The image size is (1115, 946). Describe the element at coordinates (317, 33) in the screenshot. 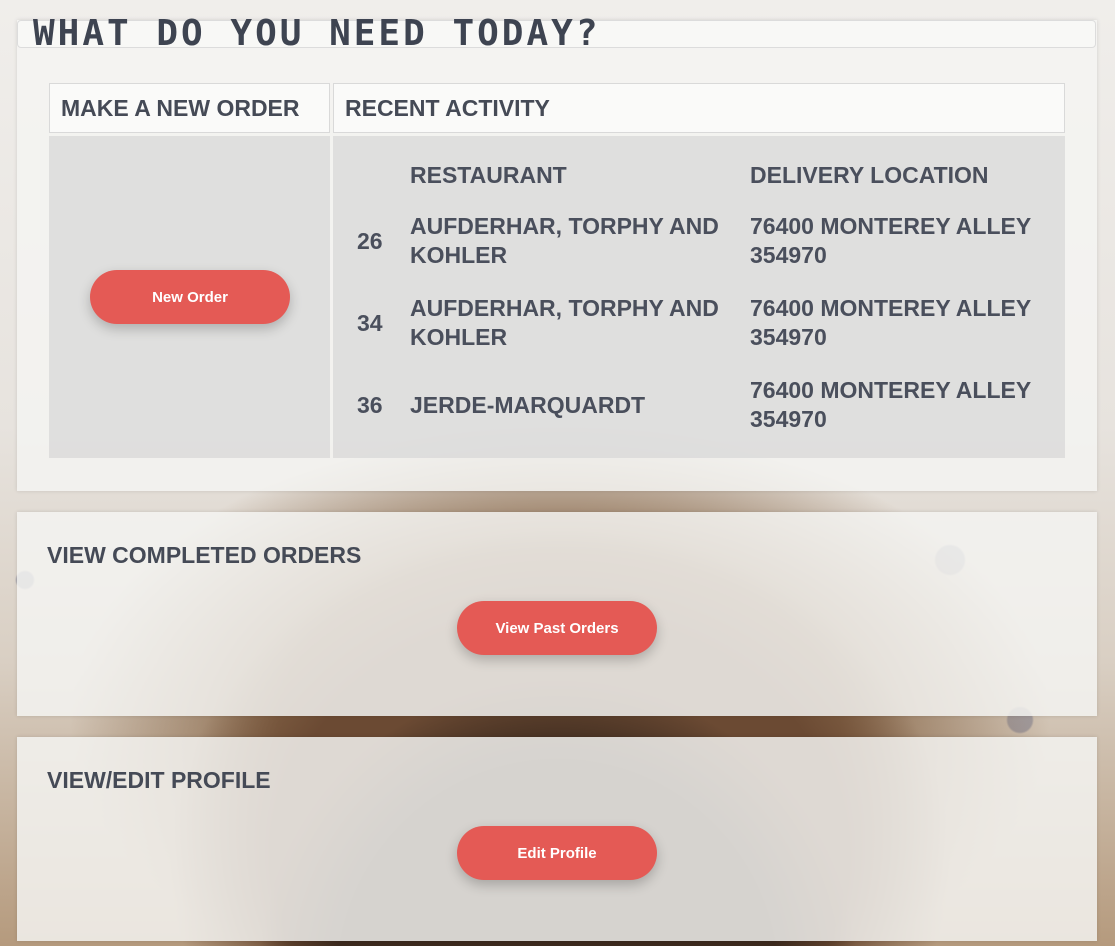

I see `page-title: WHAT DO YOU NEED TODAY?` at that location.